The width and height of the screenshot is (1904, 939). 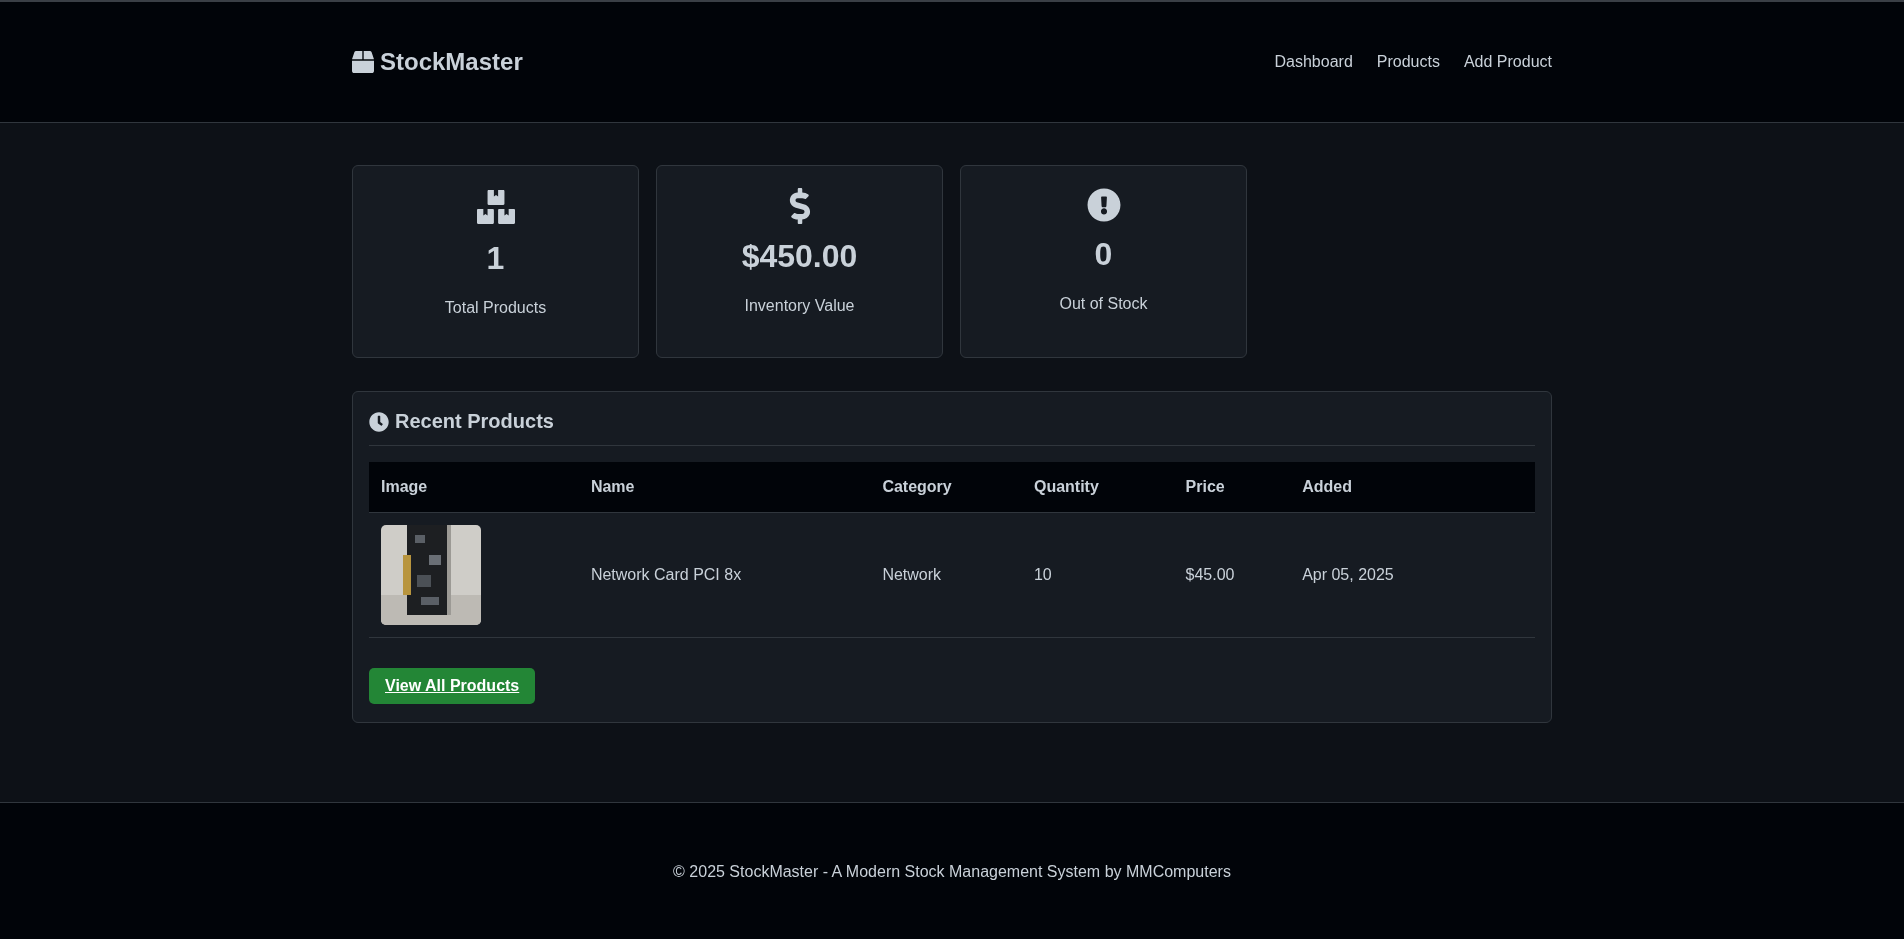 What do you see at coordinates (474, 487) in the screenshot?
I see `column-header: Image` at bounding box center [474, 487].